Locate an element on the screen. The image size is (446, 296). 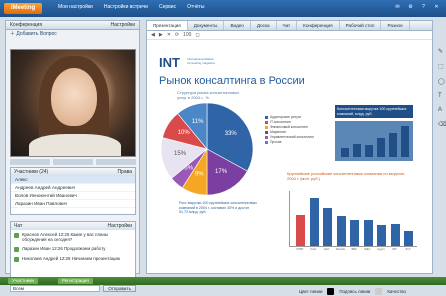
toolbar-button-5: ◻ is located at coordinates (197, 35).